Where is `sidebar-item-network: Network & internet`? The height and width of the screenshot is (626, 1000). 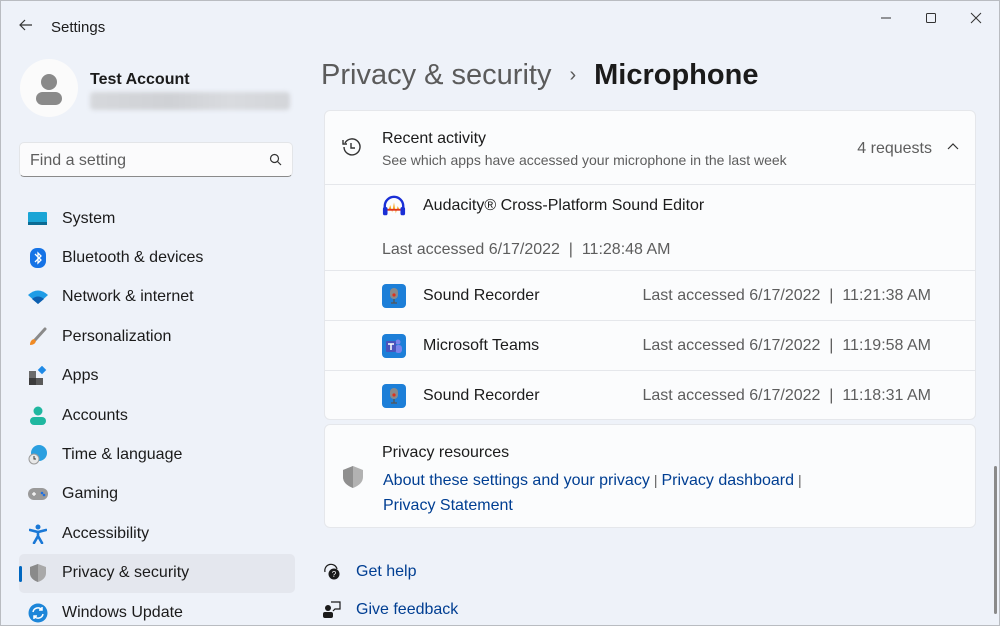
sidebar-item-network: Network & internet is located at coordinates (157, 297).